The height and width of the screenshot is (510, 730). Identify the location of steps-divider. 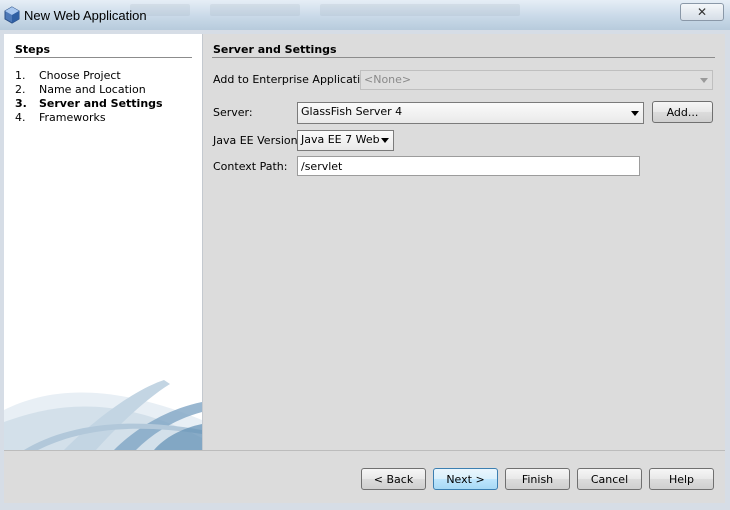
(103, 57).